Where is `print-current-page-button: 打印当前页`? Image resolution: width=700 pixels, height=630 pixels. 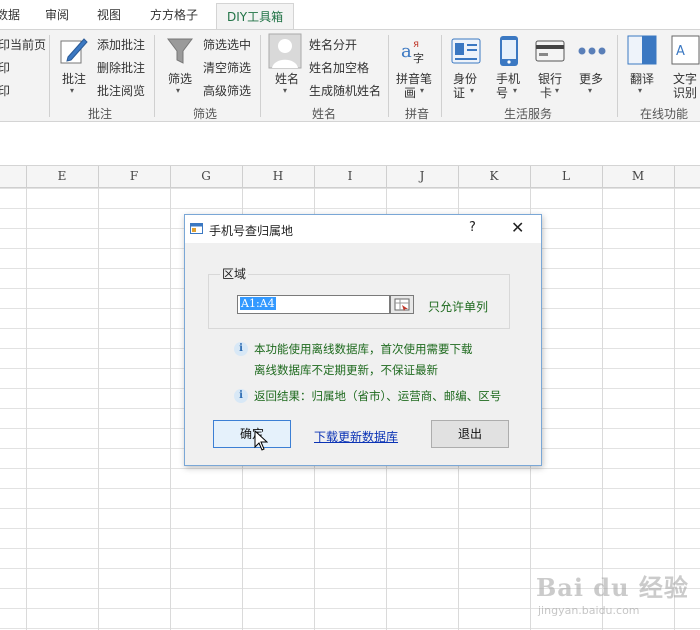
print-current-page-button: 打印当前页 is located at coordinates (23, 44).